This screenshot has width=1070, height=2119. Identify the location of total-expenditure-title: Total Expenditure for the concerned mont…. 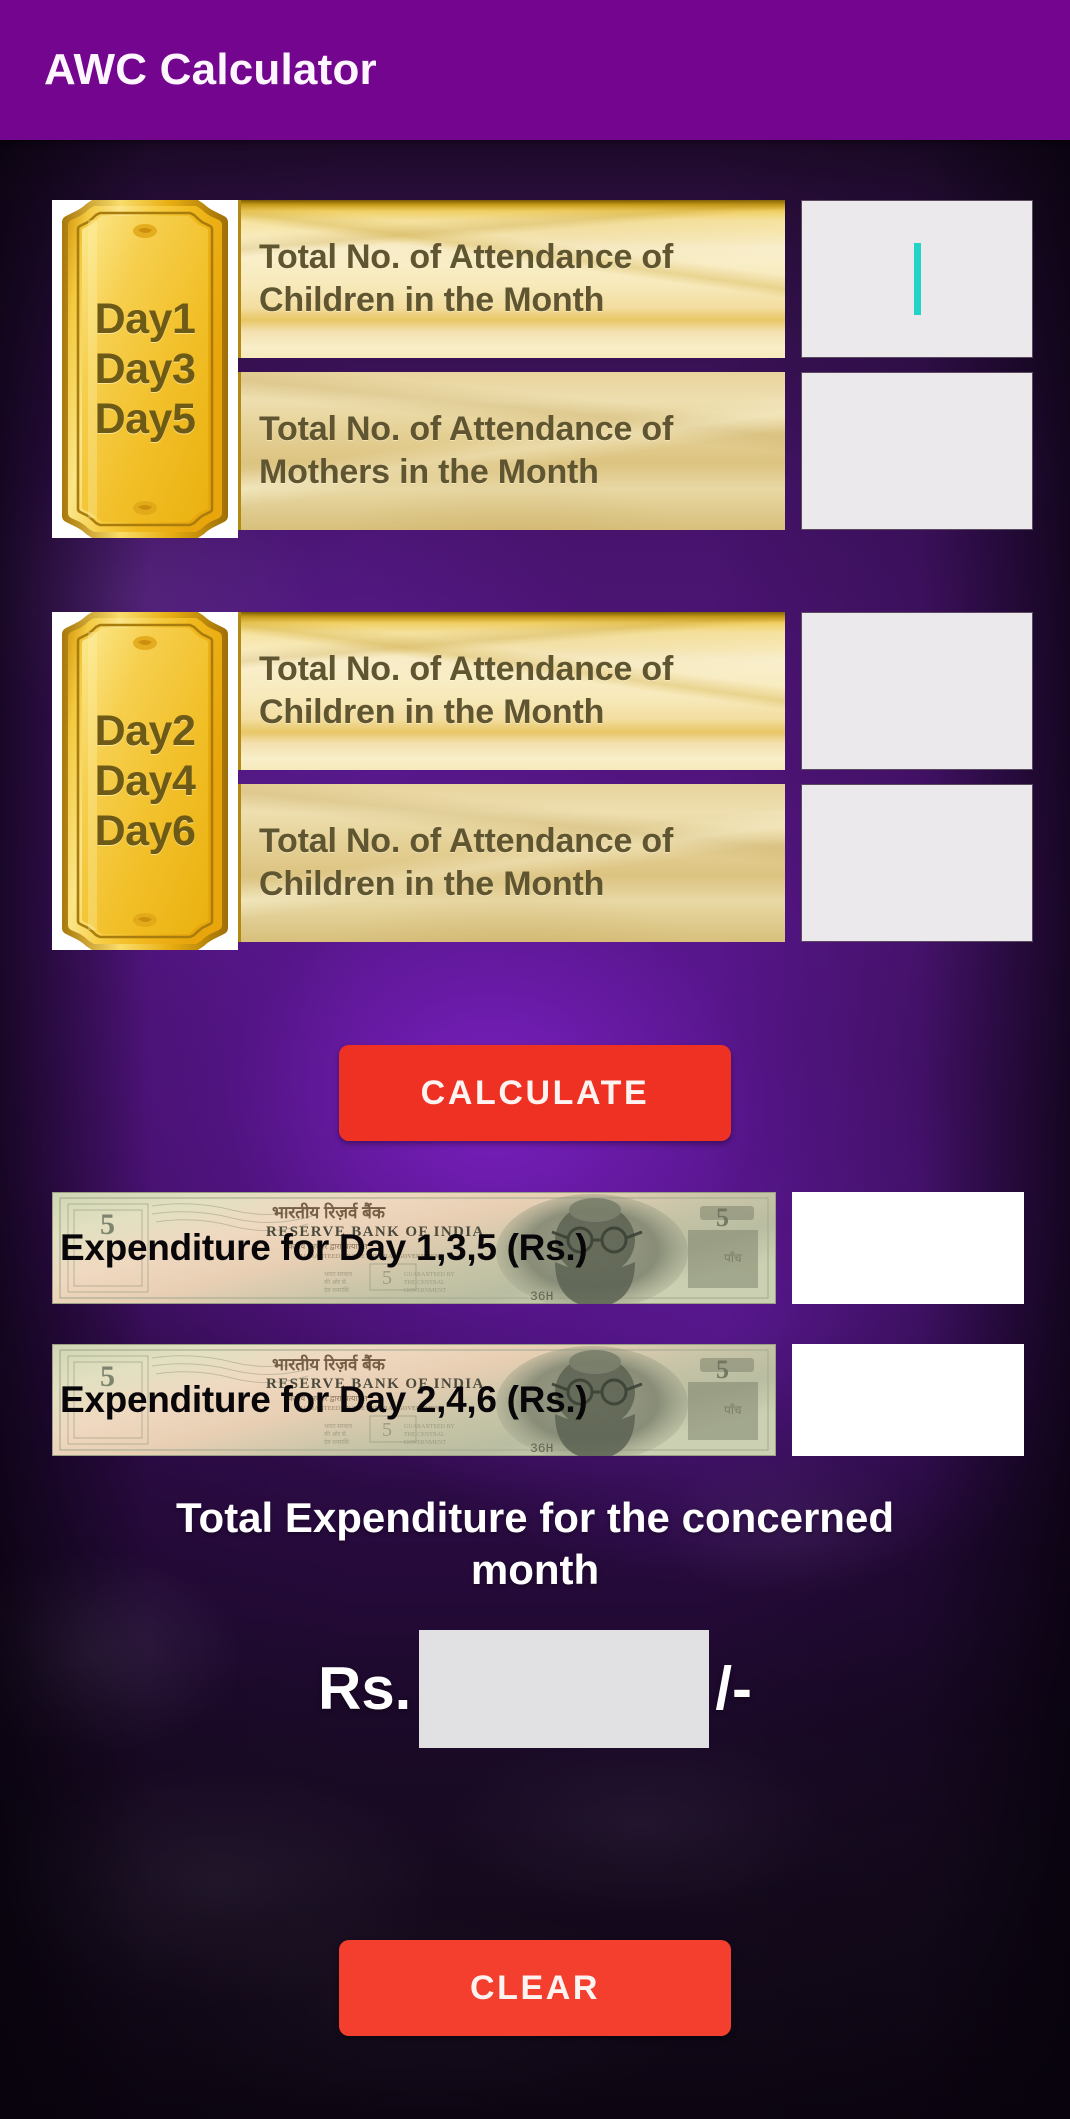
(535, 1544).